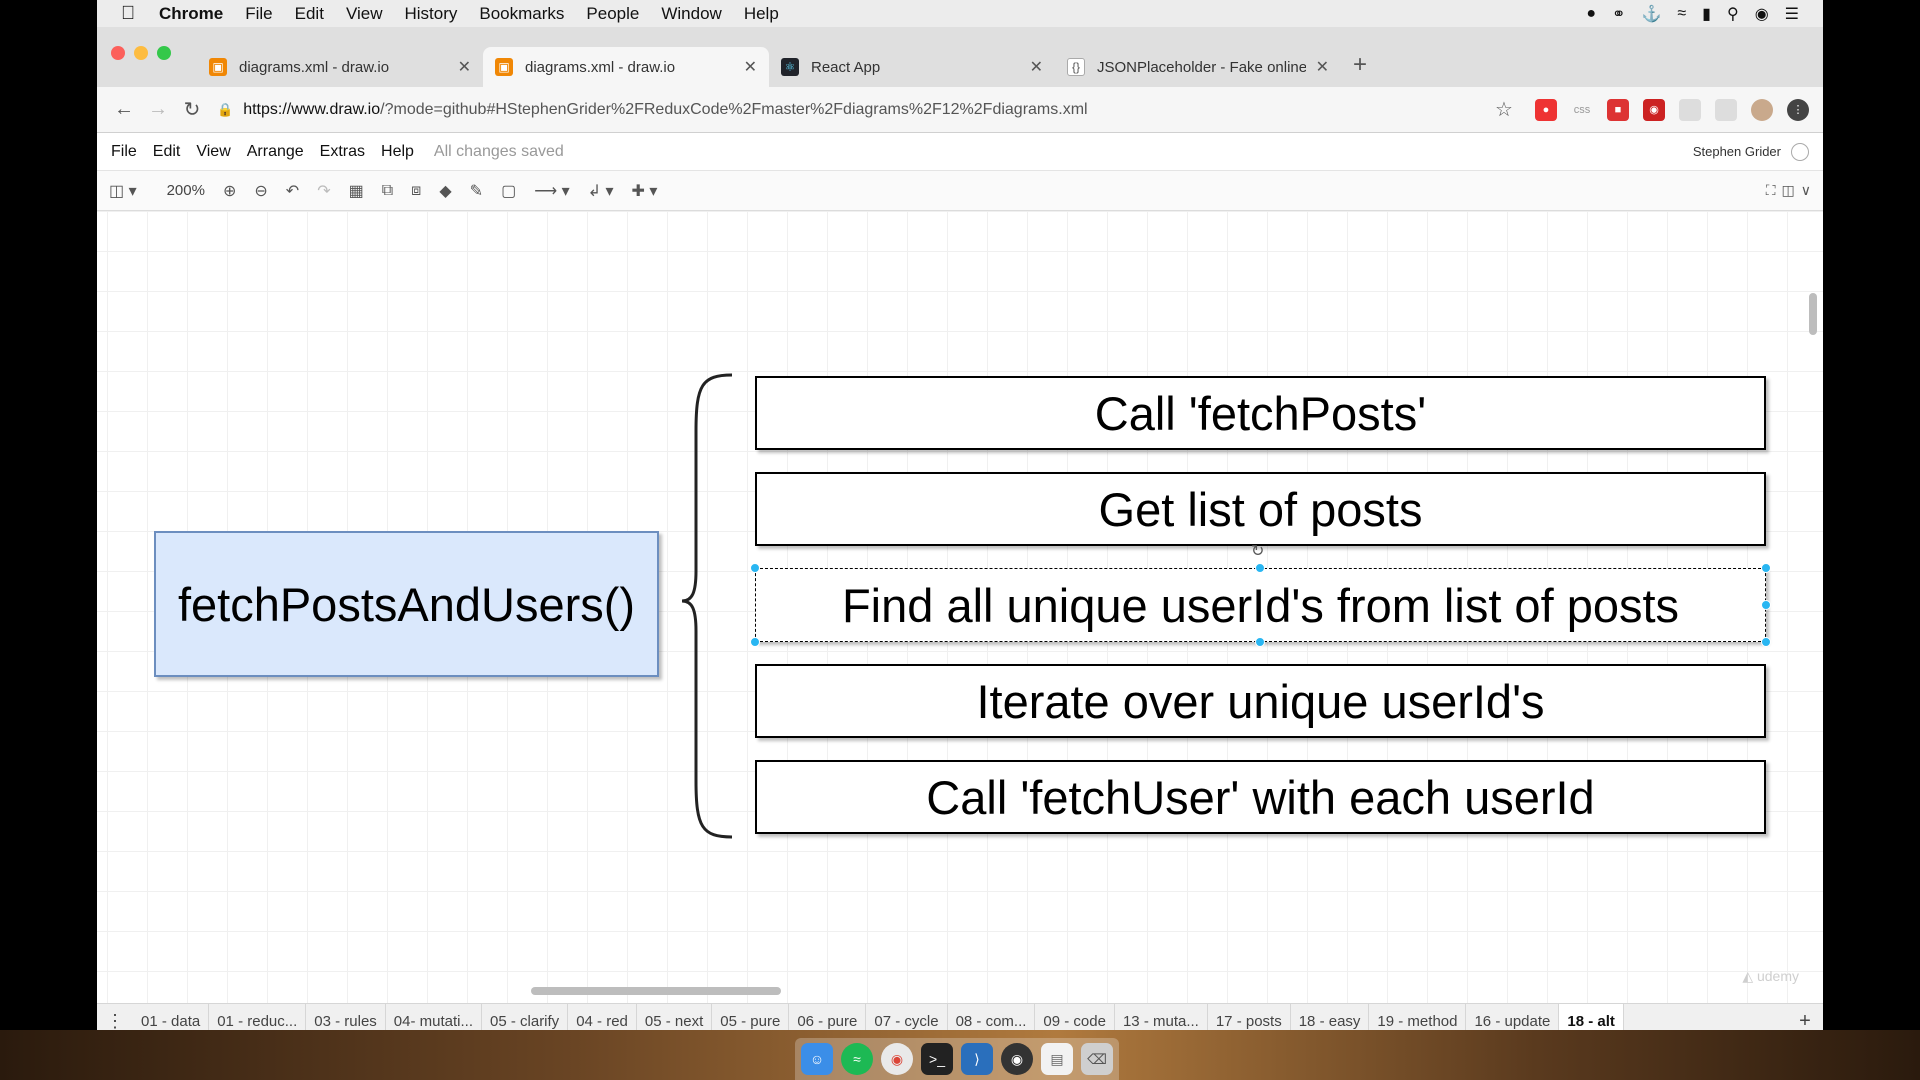 Image resolution: width=1920 pixels, height=1080 pixels. I want to click on vertical-scrollbar, so click(1813, 314).